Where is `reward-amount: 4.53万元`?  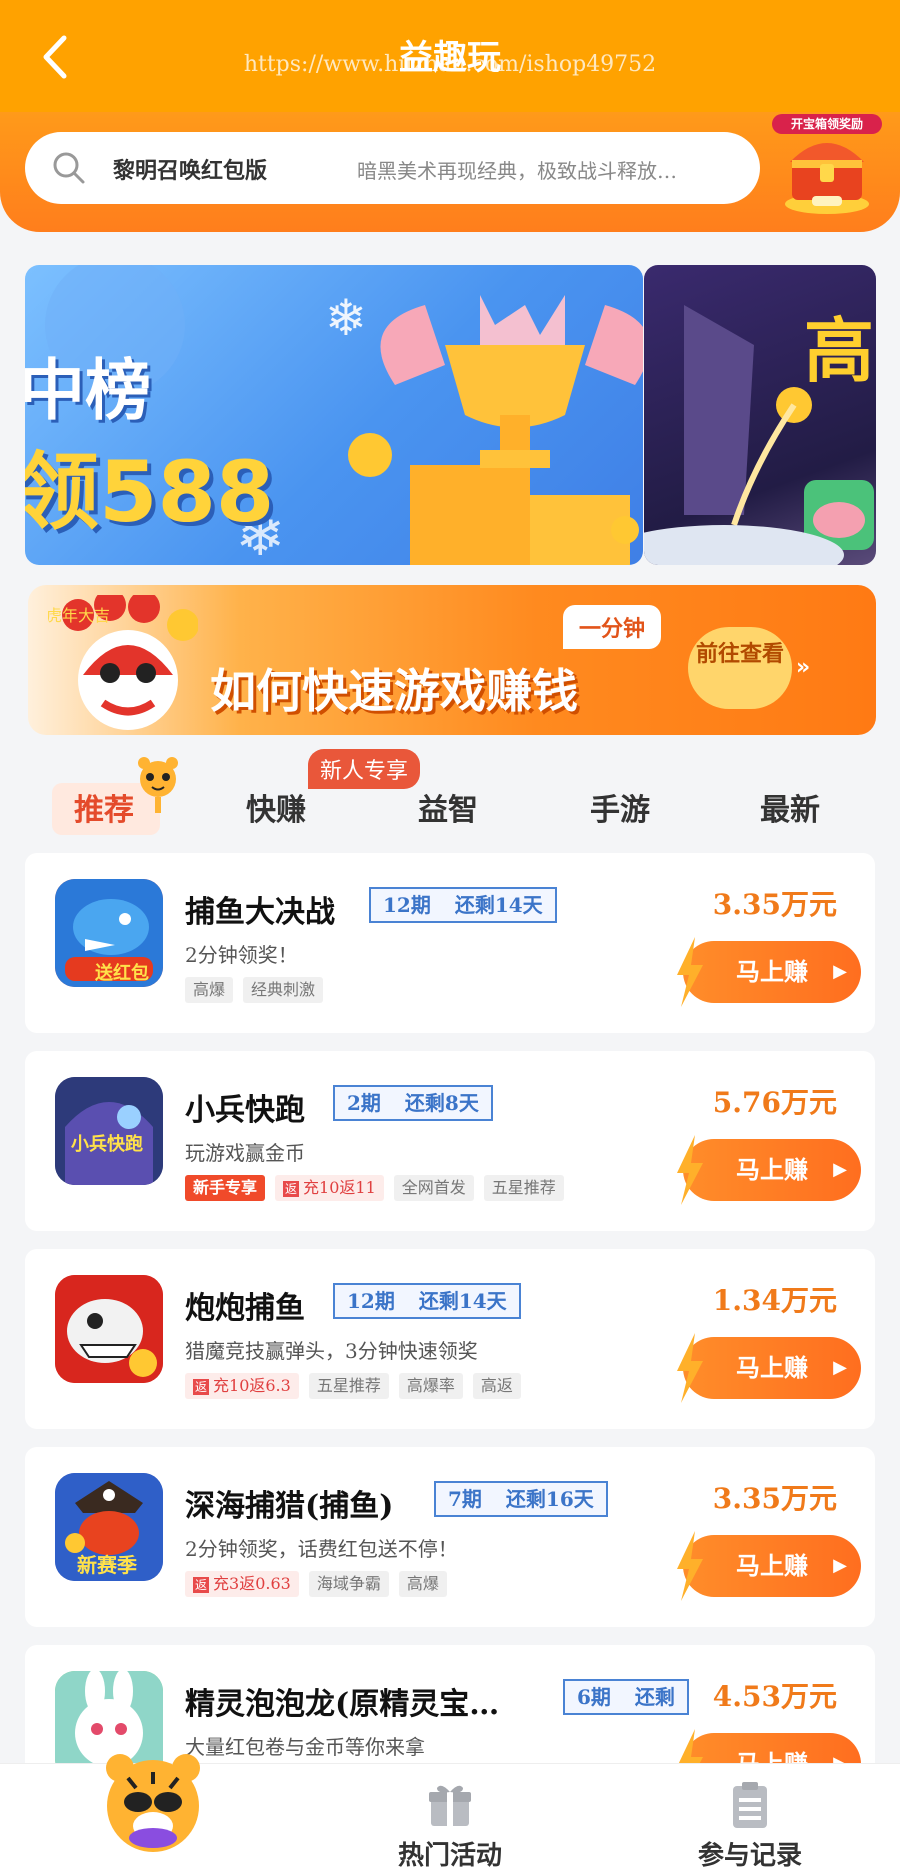
reward-amount: 4.53万元 is located at coordinates (774, 1696).